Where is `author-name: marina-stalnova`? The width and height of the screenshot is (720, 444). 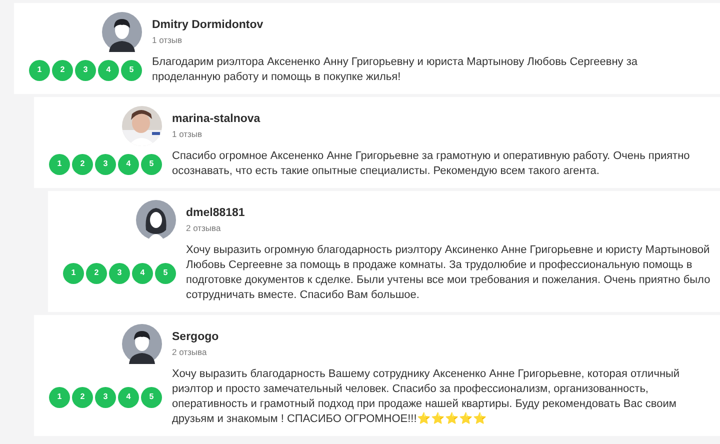 author-name: marina-stalnova is located at coordinates (442, 119).